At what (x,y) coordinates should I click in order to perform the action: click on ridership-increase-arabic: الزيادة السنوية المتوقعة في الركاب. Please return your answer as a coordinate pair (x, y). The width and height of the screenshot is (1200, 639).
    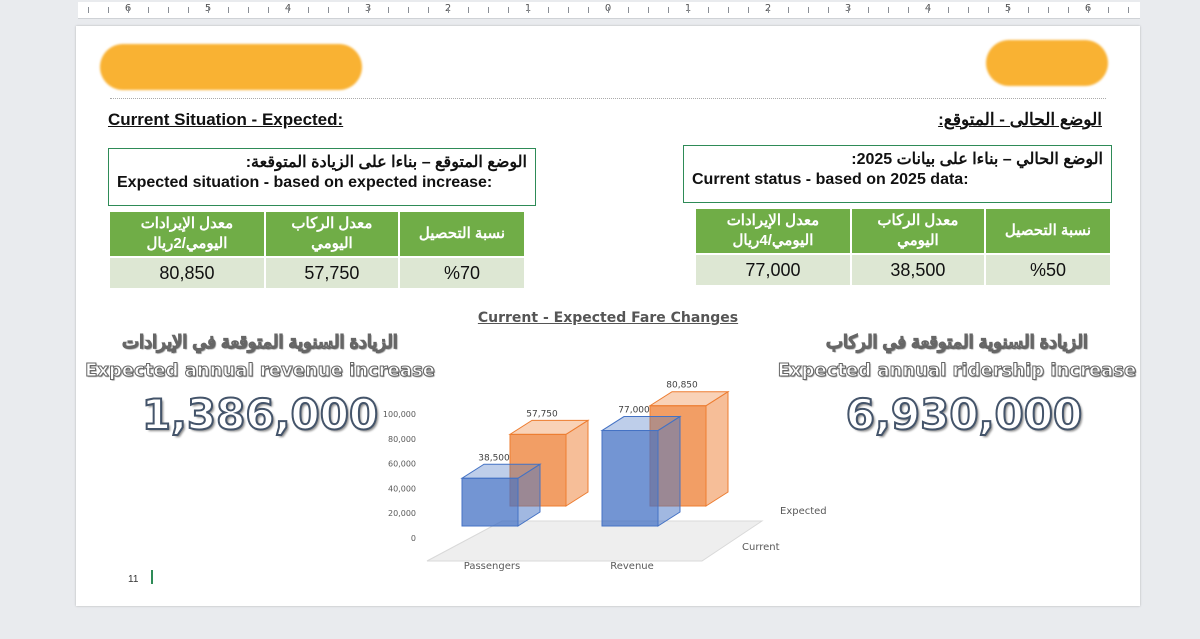
    Looking at the image, I should click on (957, 342).